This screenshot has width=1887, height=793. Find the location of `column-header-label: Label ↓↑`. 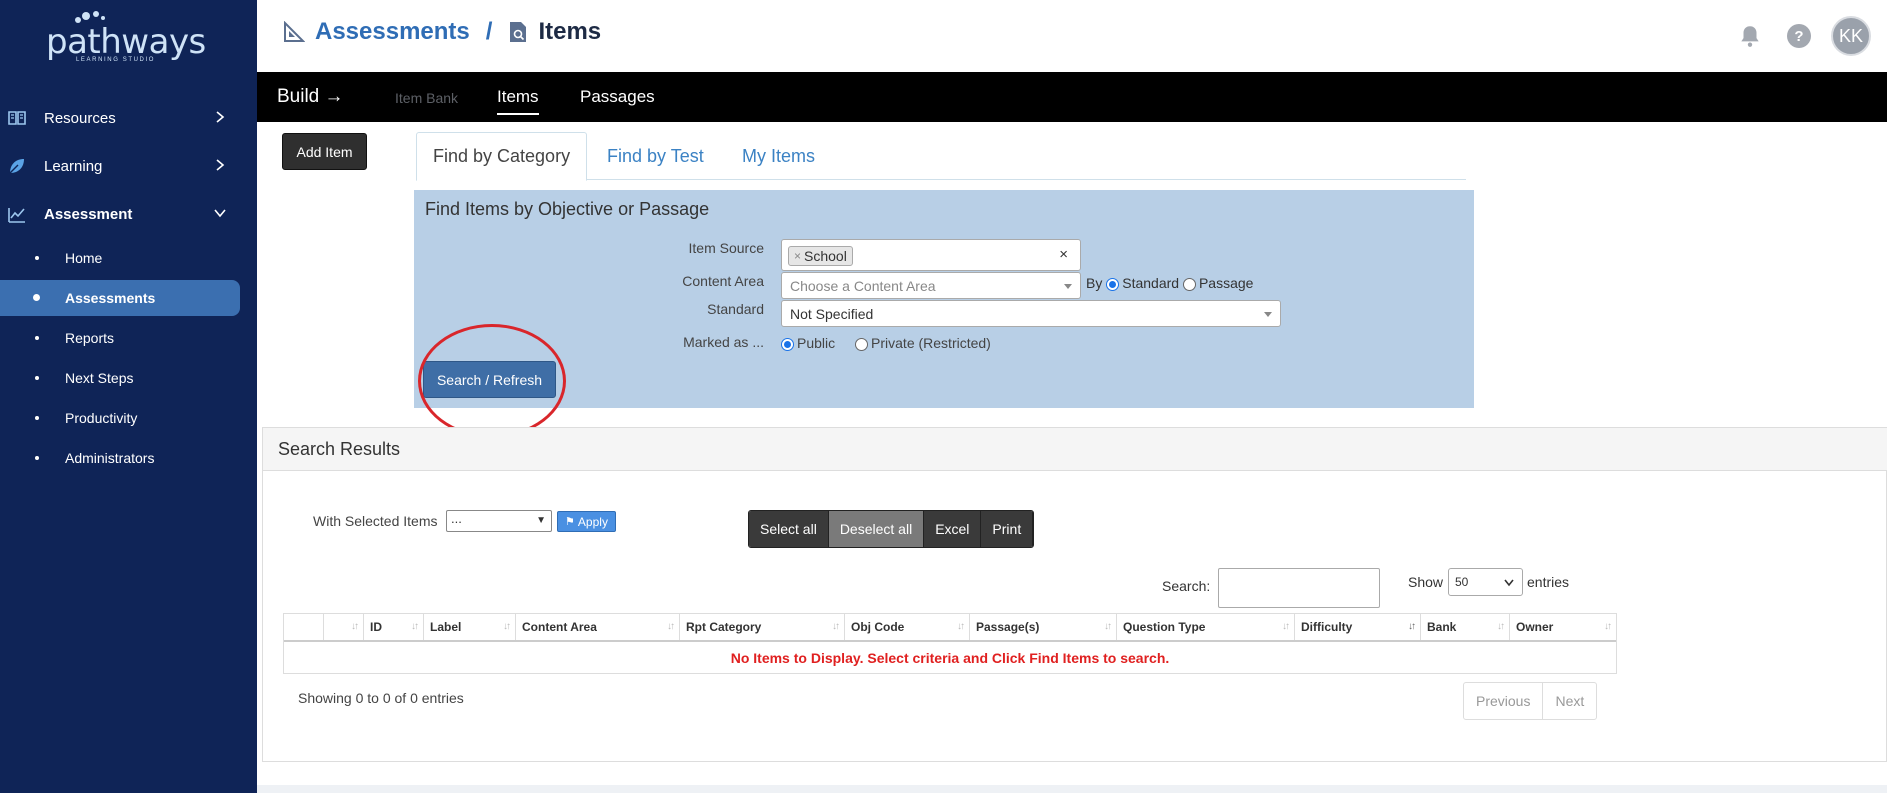

column-header-label: Label ↓↑ is located at coordinates (470, 627).